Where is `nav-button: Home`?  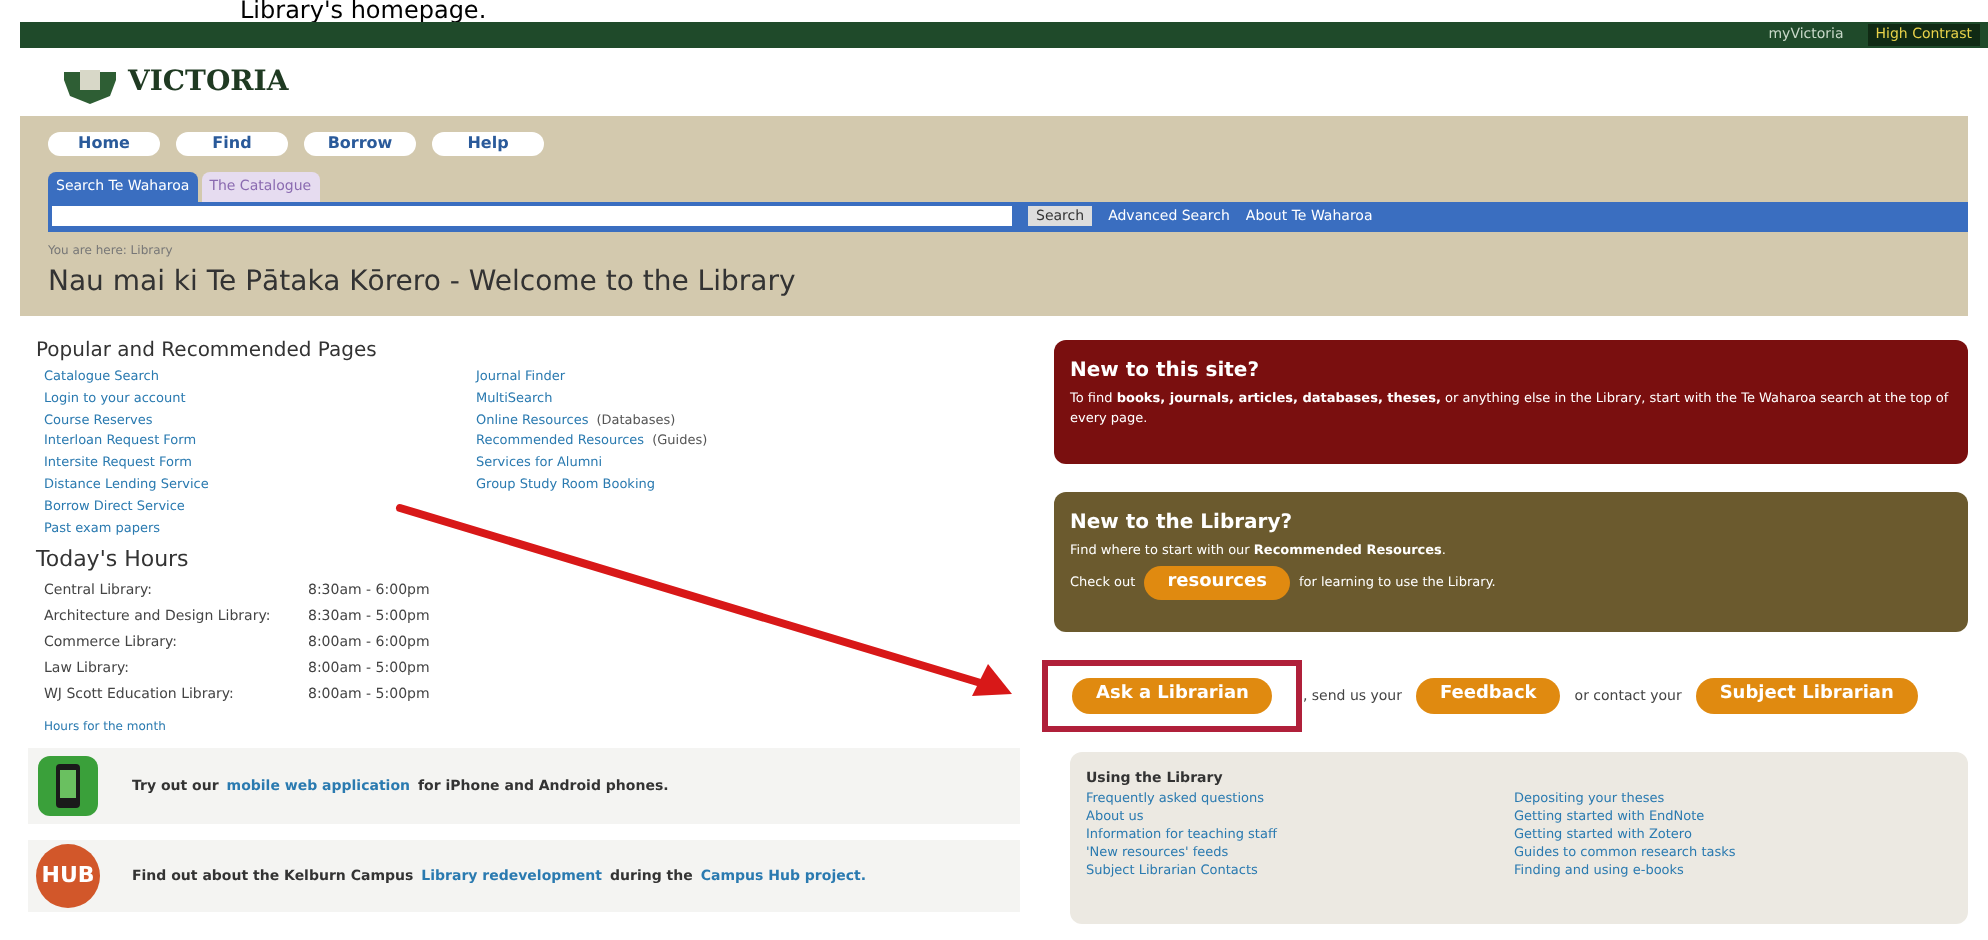
nav-button: Home is located at coordinates (104, 144).